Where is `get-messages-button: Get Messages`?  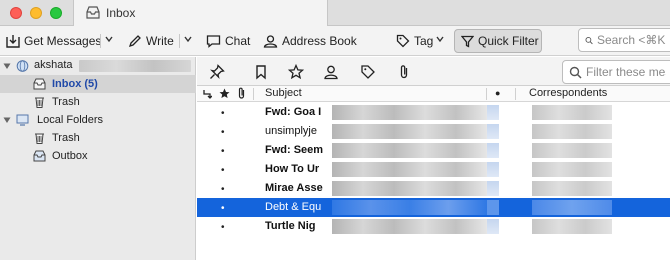
get-messages-button: Get Messages is located at coordinates (53, 41).